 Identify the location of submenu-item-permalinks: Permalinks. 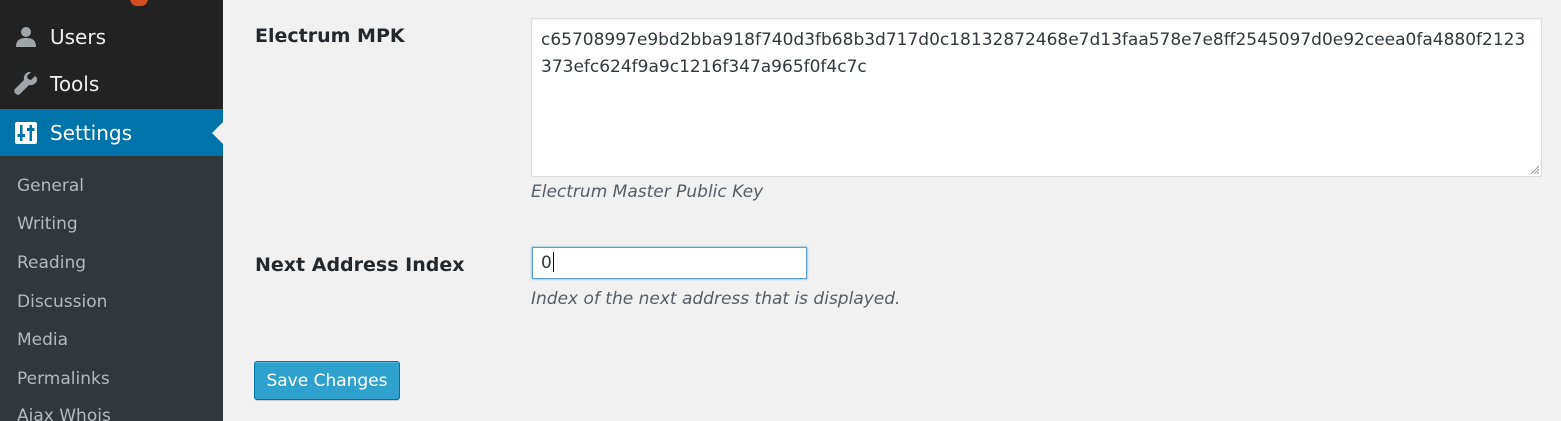
(63, 379).